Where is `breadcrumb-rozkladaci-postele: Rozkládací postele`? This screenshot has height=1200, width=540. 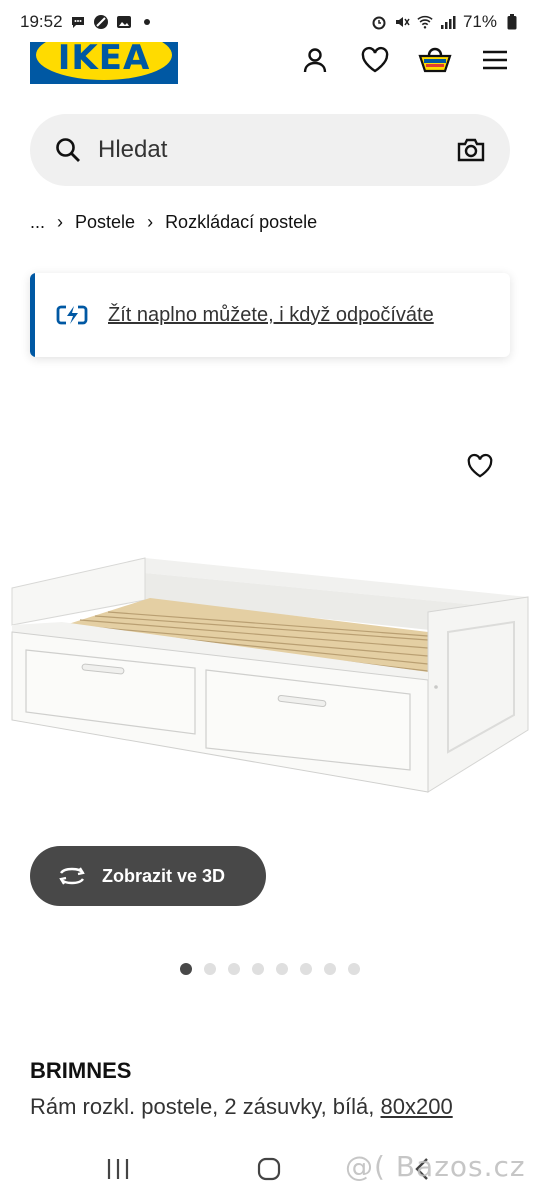 breadcrumb-rozkladaci-postele: Rozkládací postele is located at coordinates (241, 222).